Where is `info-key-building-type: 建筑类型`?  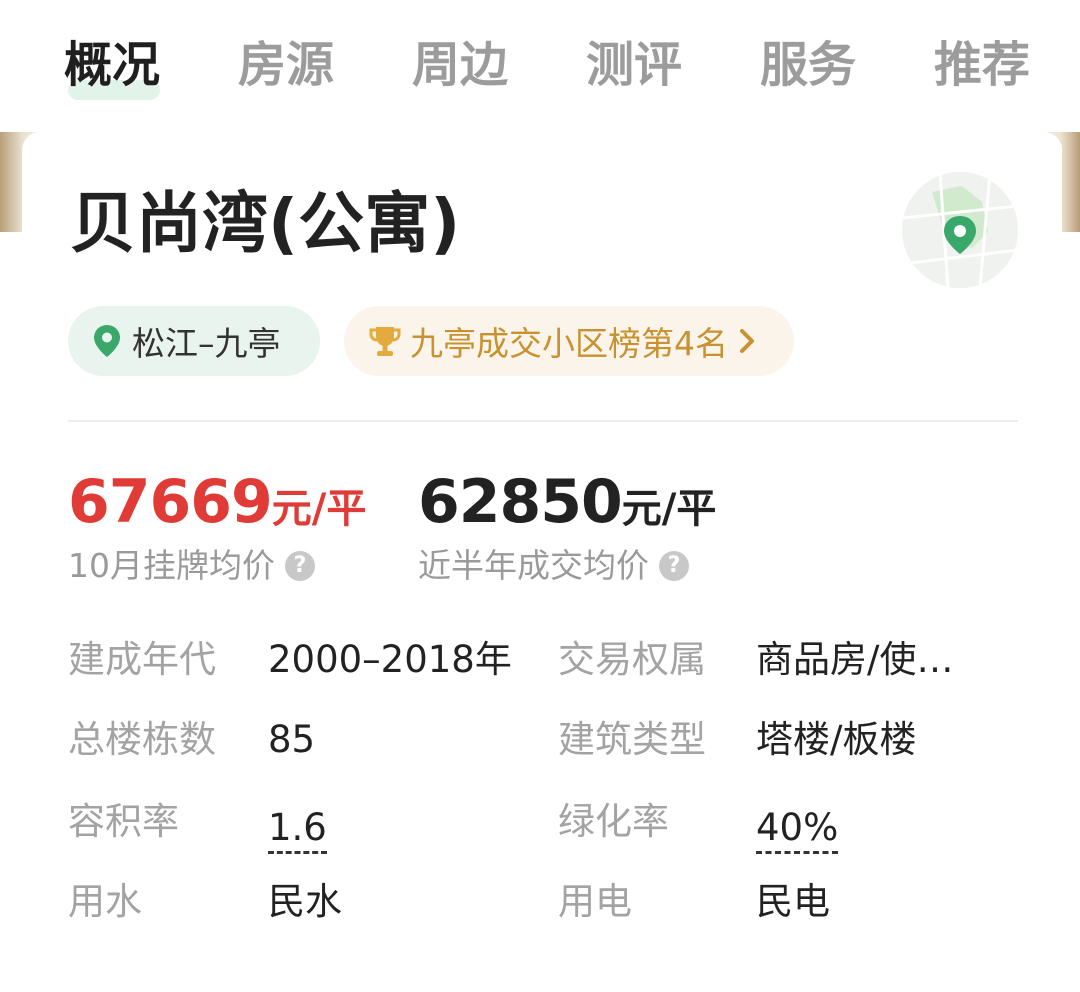 info-key-building-type: 建筑类型 is located at coordinates (632, 739).